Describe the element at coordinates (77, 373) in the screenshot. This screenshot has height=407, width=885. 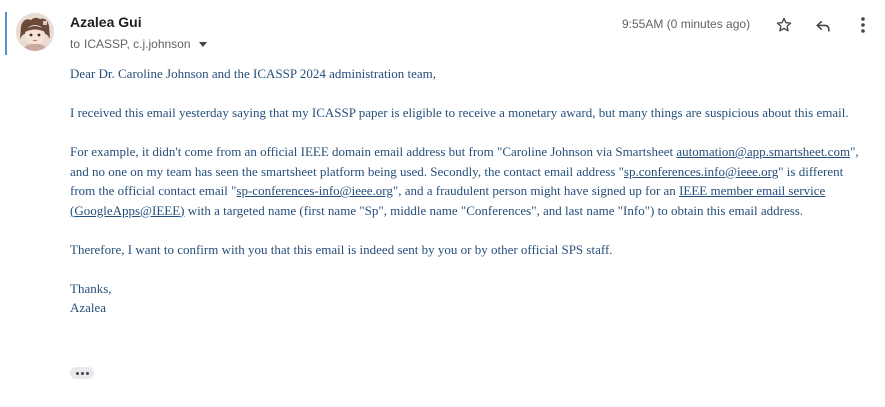
I see `more-horiz-icon` at that location.